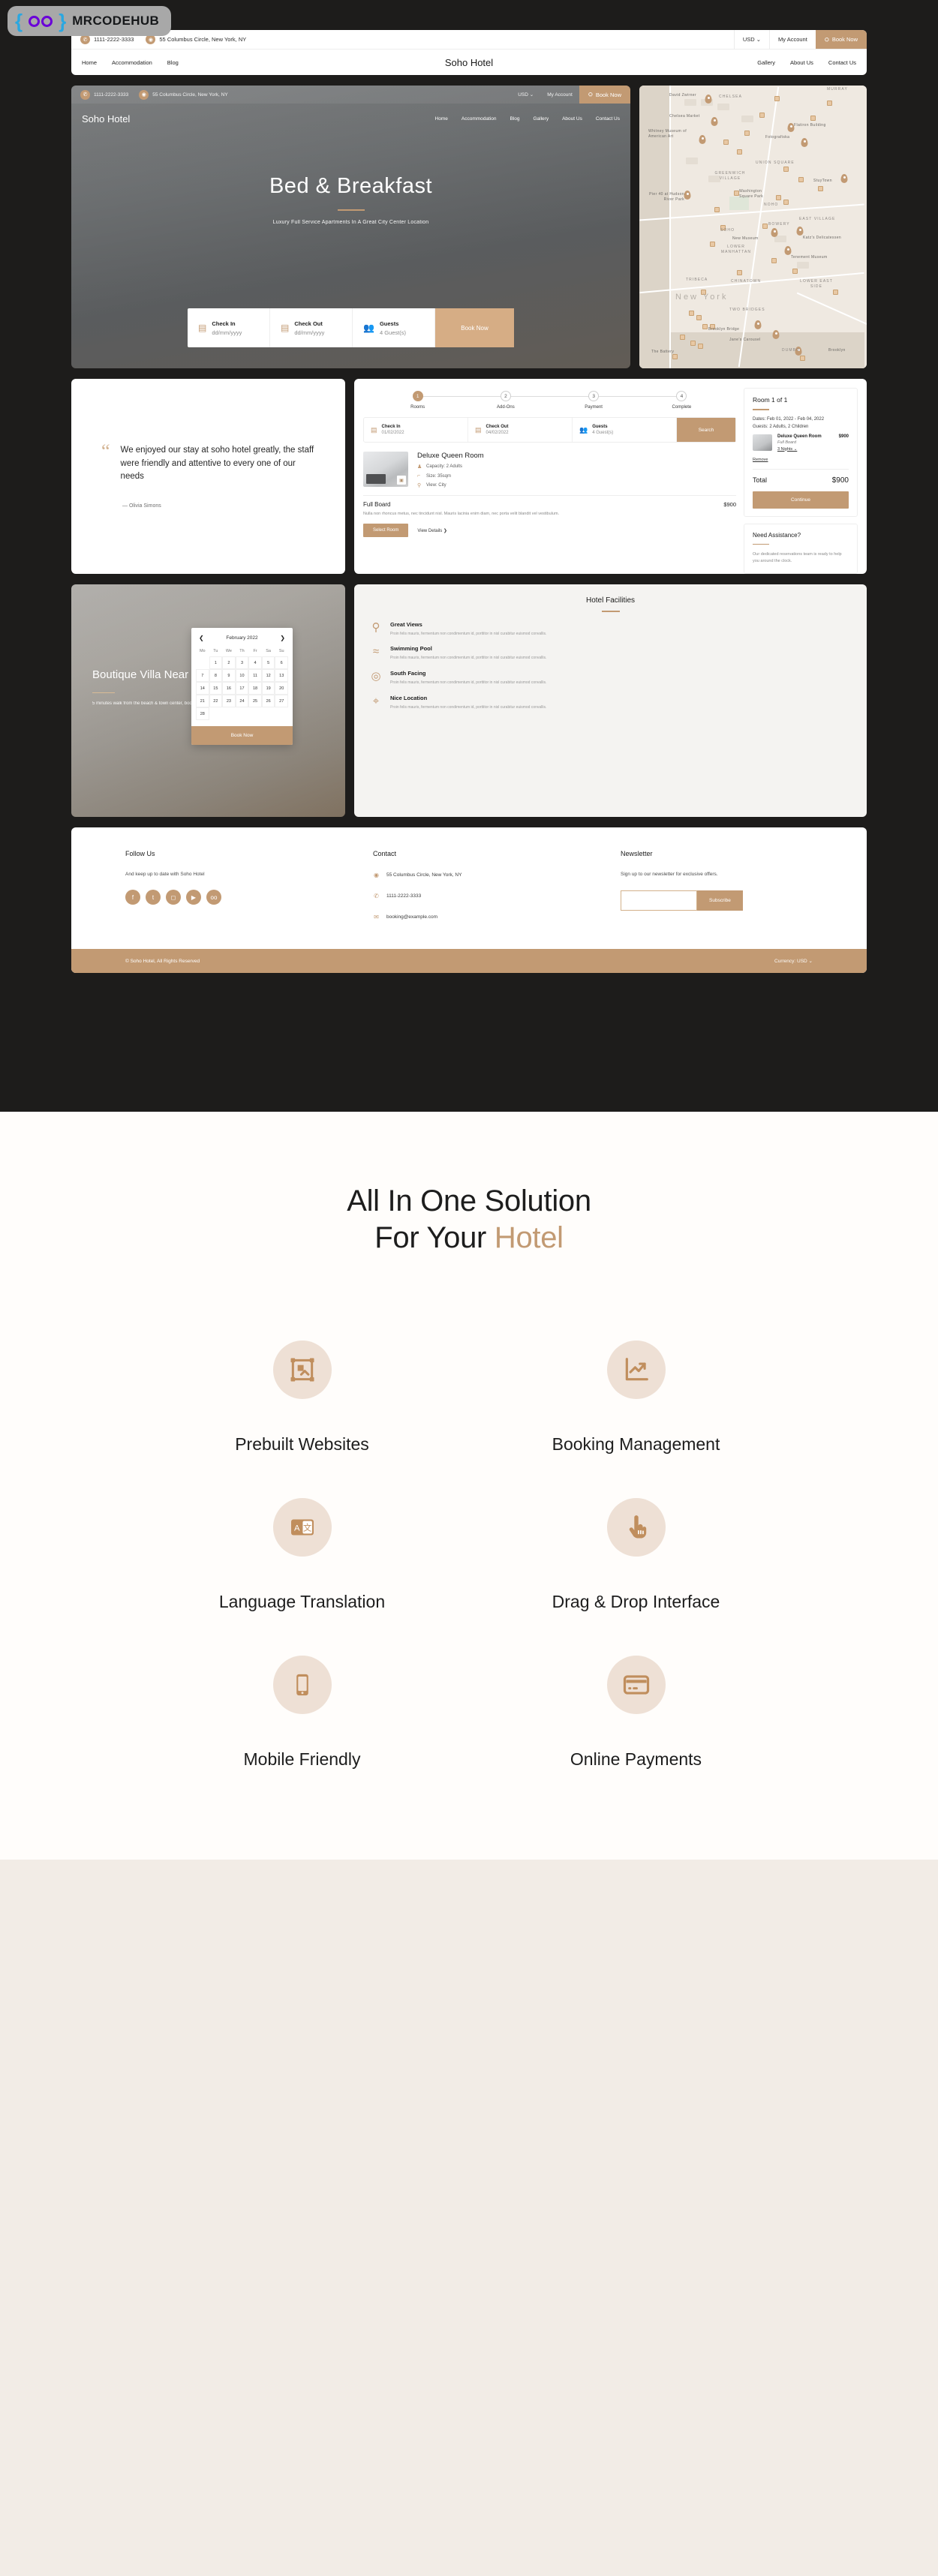  I want to click on view-details-link: View Details ❯, so click(432, 530).